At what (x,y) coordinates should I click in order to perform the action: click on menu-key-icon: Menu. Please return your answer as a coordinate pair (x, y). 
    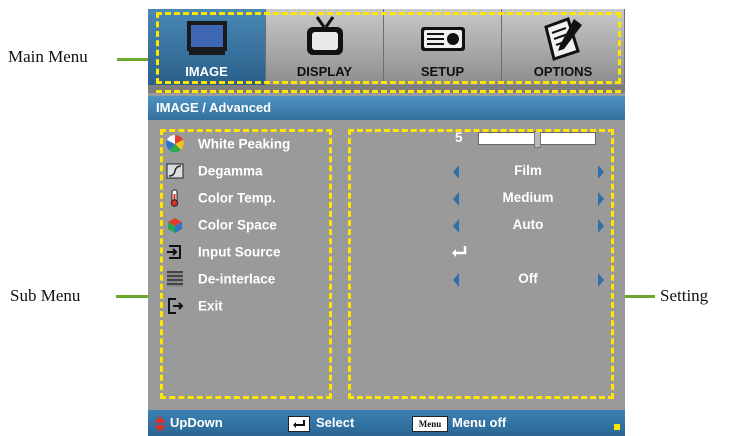
    Looking at the image, I should click on (430, 423).